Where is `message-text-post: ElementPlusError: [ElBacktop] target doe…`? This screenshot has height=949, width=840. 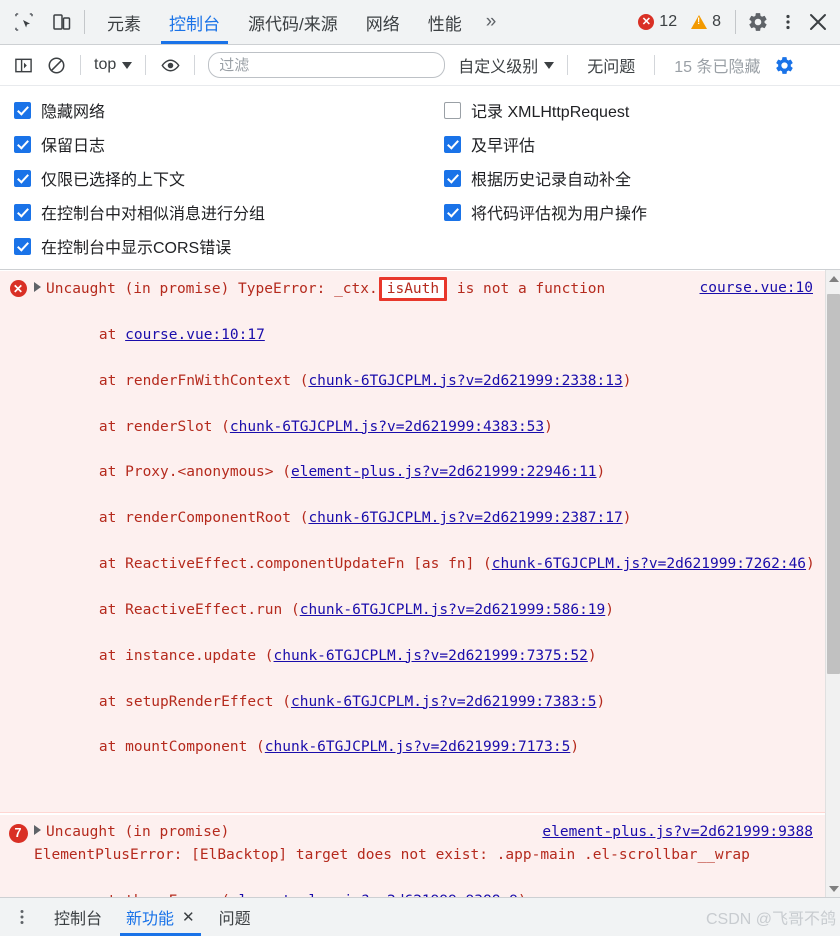
message-text-post: ElementPlusError: [ElBacktop] target doe… is located at coordinates (392, 854).